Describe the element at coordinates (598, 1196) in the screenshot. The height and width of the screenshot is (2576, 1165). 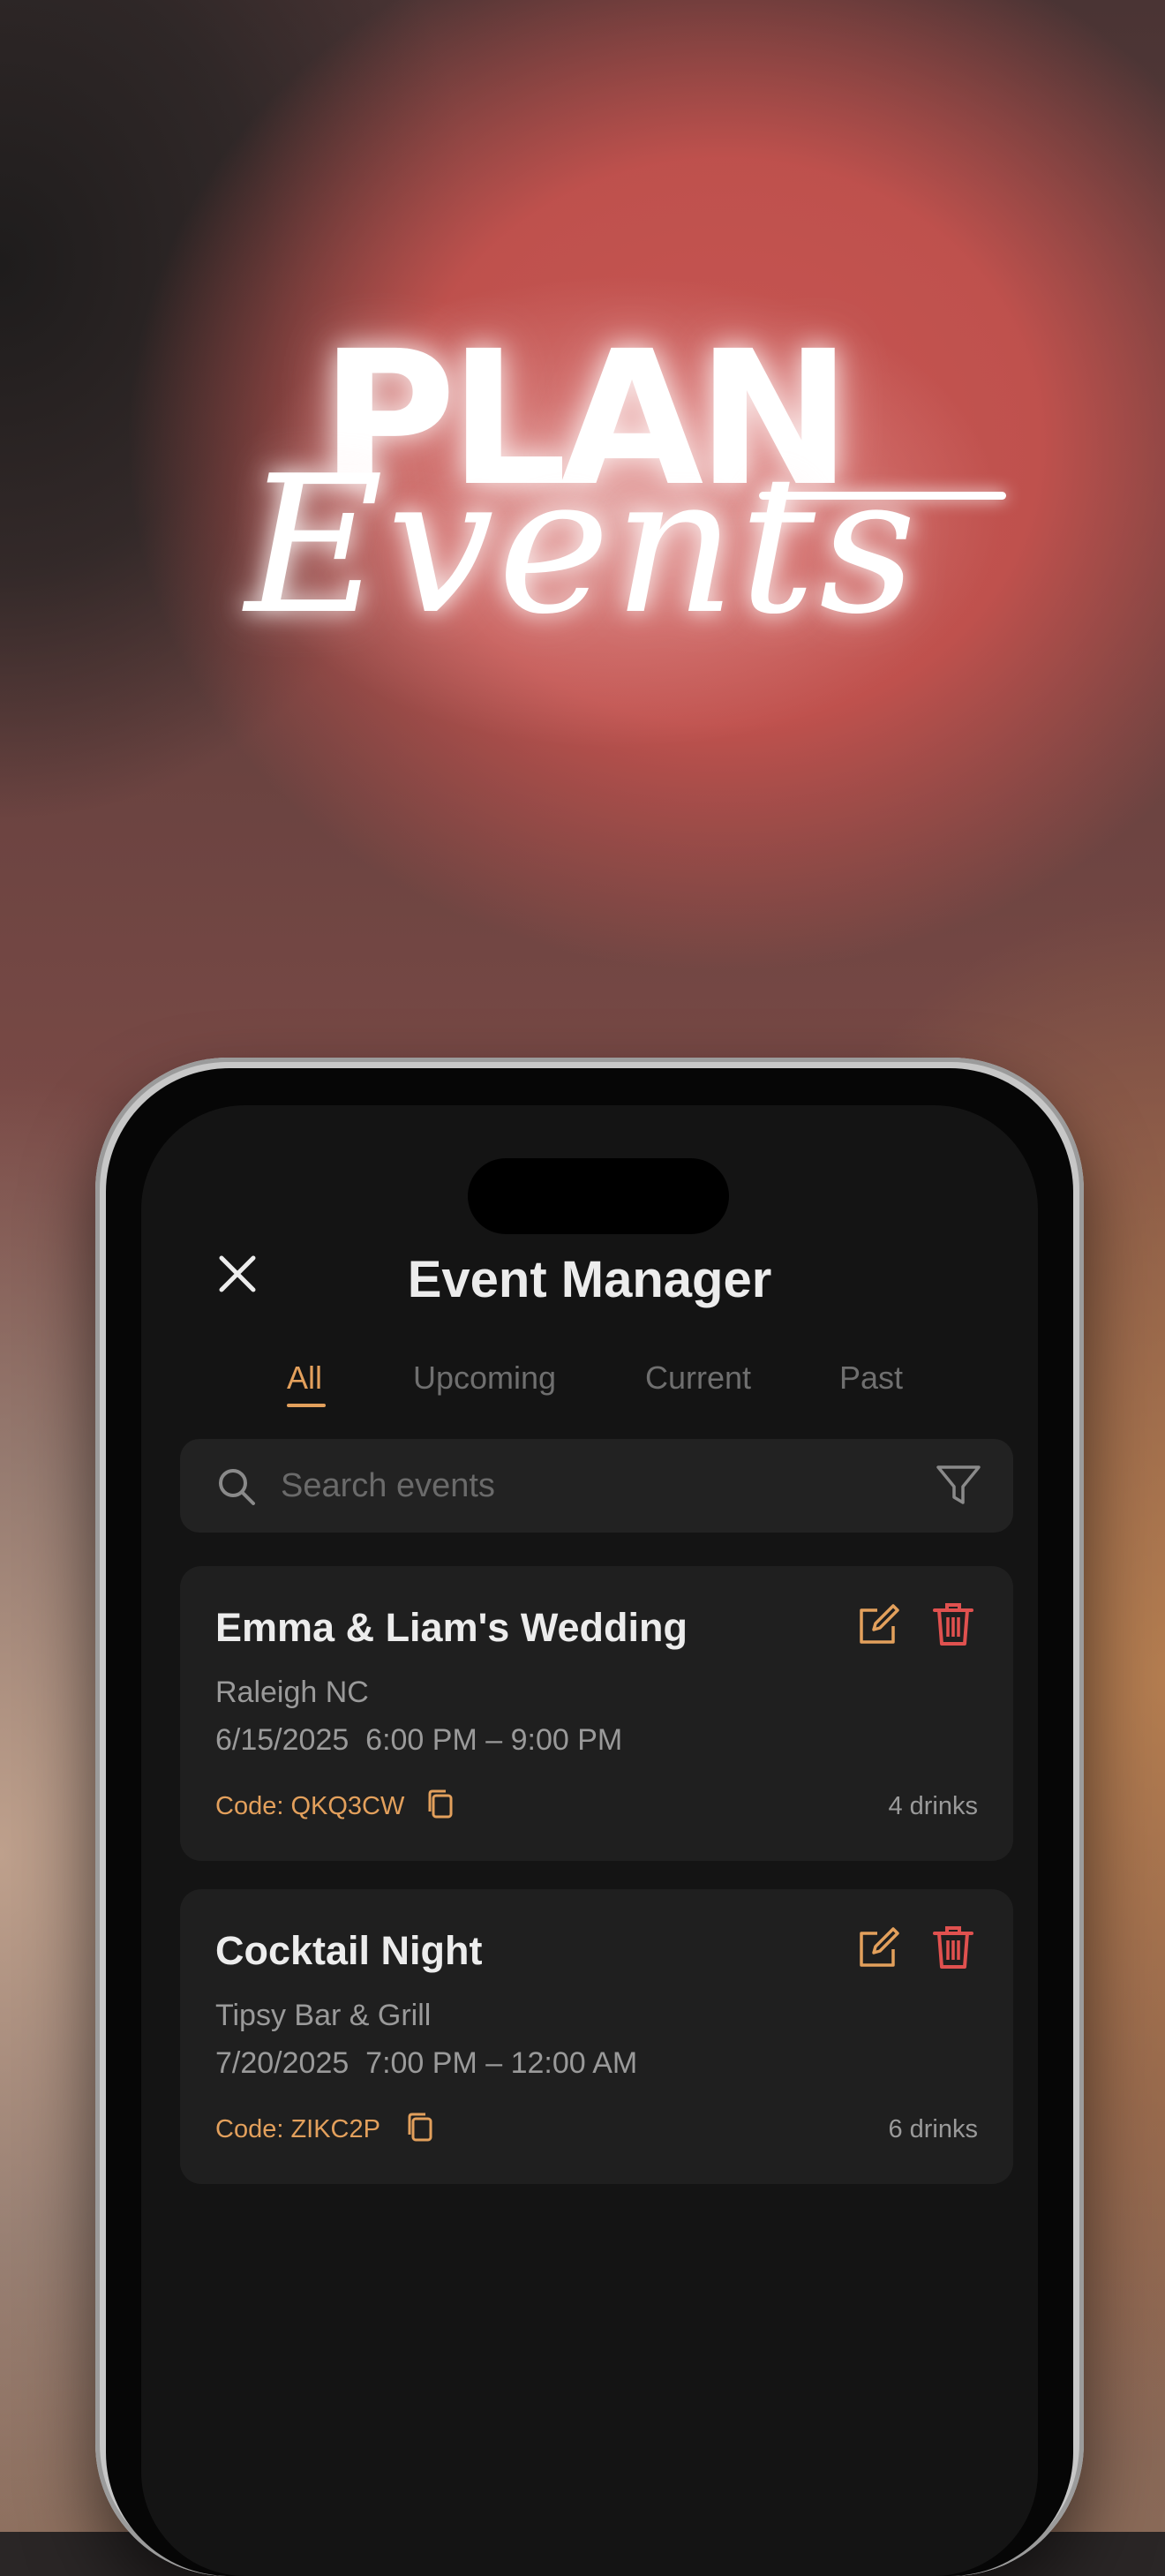
I see `dynamic-island` at that location.